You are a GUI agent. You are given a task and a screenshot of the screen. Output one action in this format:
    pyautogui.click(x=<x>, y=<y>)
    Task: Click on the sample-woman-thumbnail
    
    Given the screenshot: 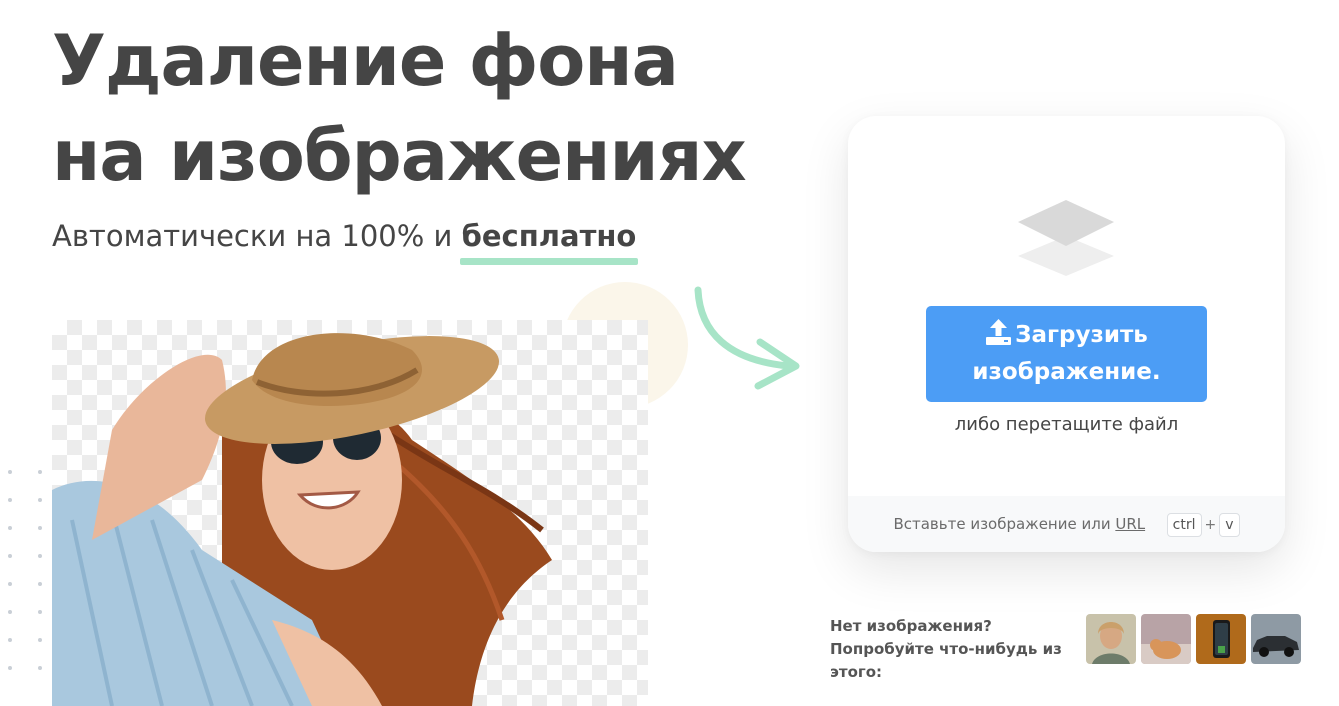 What is the action you would take?
    pyautogui.click(x=1111, y=639)
    